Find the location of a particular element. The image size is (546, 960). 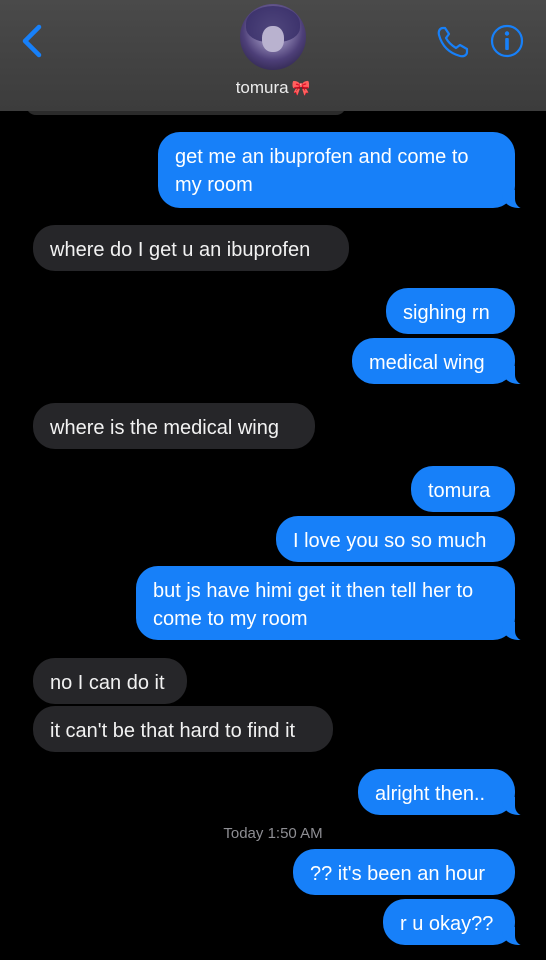

message-text: I love you so so much is located at coordinates (390, 541).